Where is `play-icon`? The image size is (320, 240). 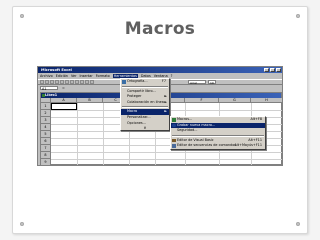 play-icon is located at coordinates (174, 120).